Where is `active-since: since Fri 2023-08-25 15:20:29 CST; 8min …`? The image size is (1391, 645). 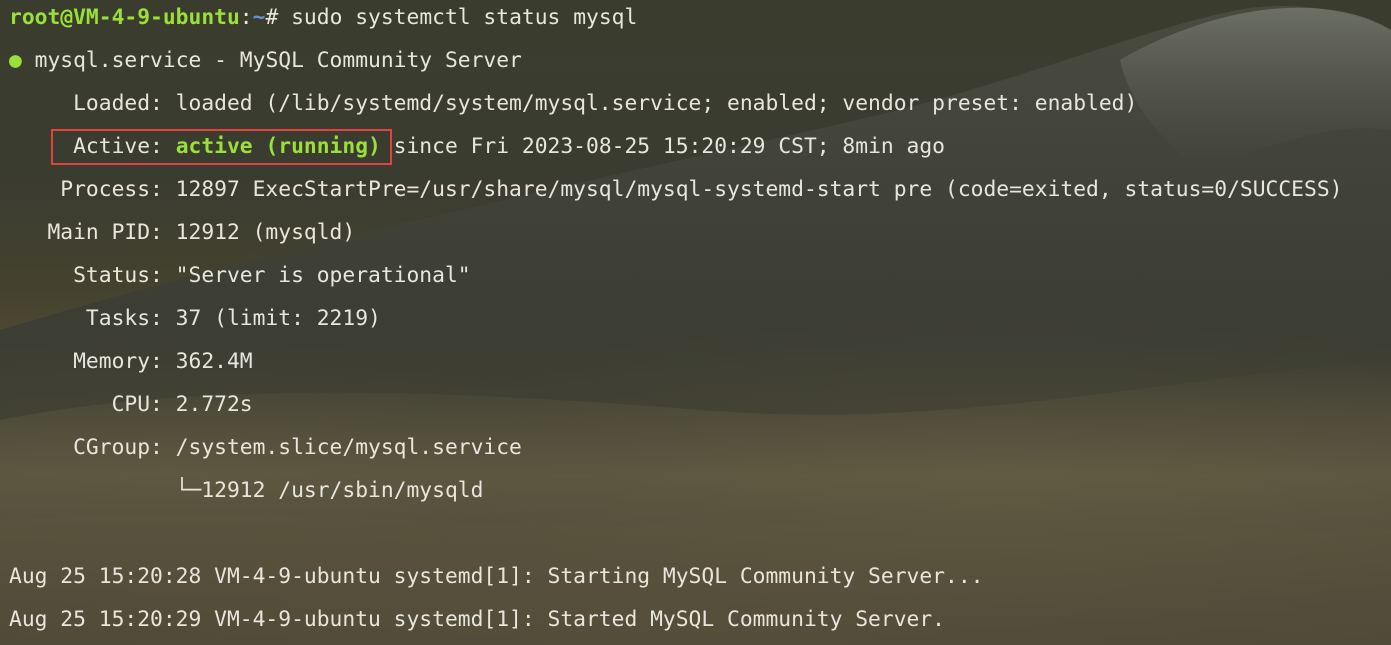
active-since: since Fri 2023-08-25 15:20:29 CST; 8min … is located at coordinates (663, 146).